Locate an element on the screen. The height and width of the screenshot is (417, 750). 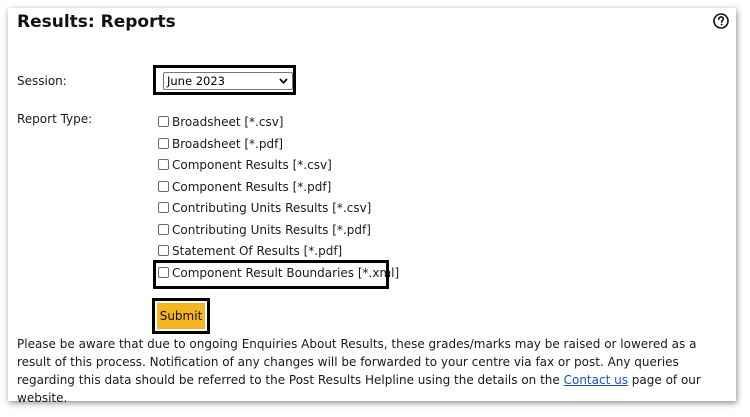
option-statement-of-results-pdf: Statement Of Results [*.pdf] is located at coordinates (250, 251).